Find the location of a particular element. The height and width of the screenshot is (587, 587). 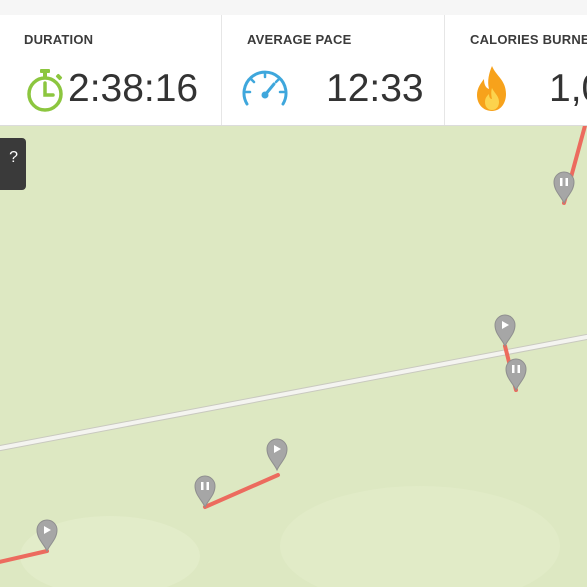

pace-stat: AVERAGE PACE 12:33 is located at coordinates (333, 70).